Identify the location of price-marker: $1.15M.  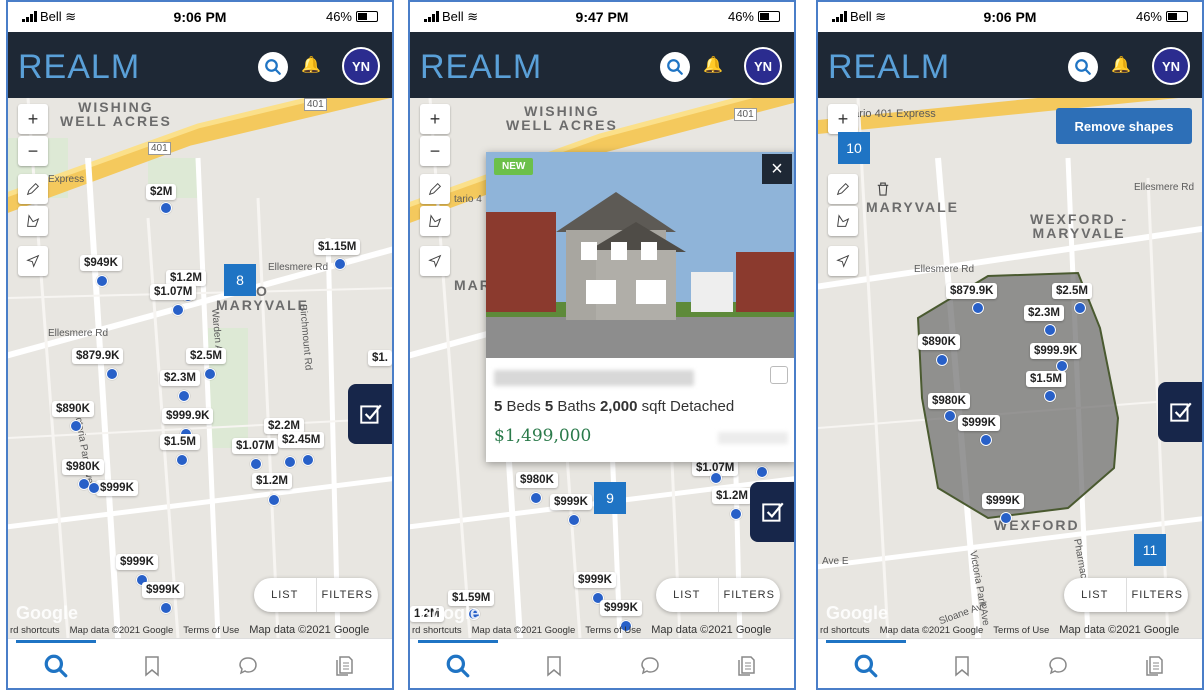
(337, 247).